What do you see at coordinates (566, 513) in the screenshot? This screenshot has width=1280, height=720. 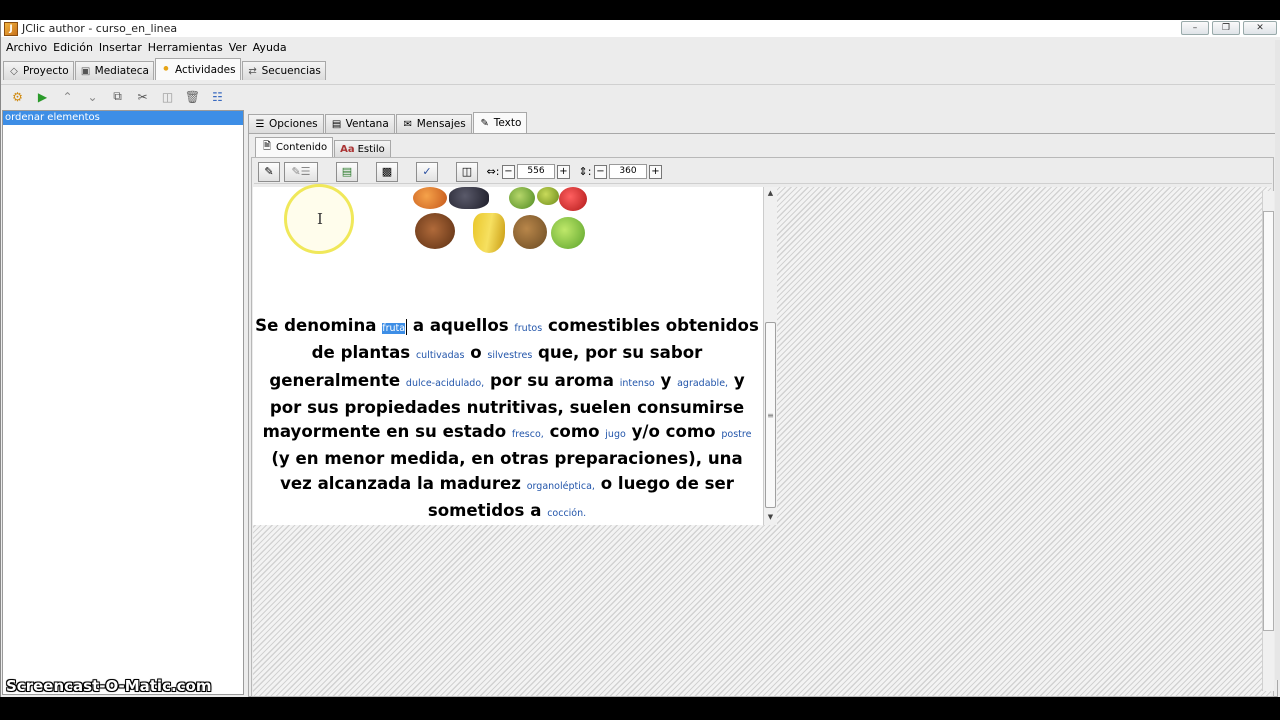 I see `target-word: cocción.` at bounding box center [566, 513].